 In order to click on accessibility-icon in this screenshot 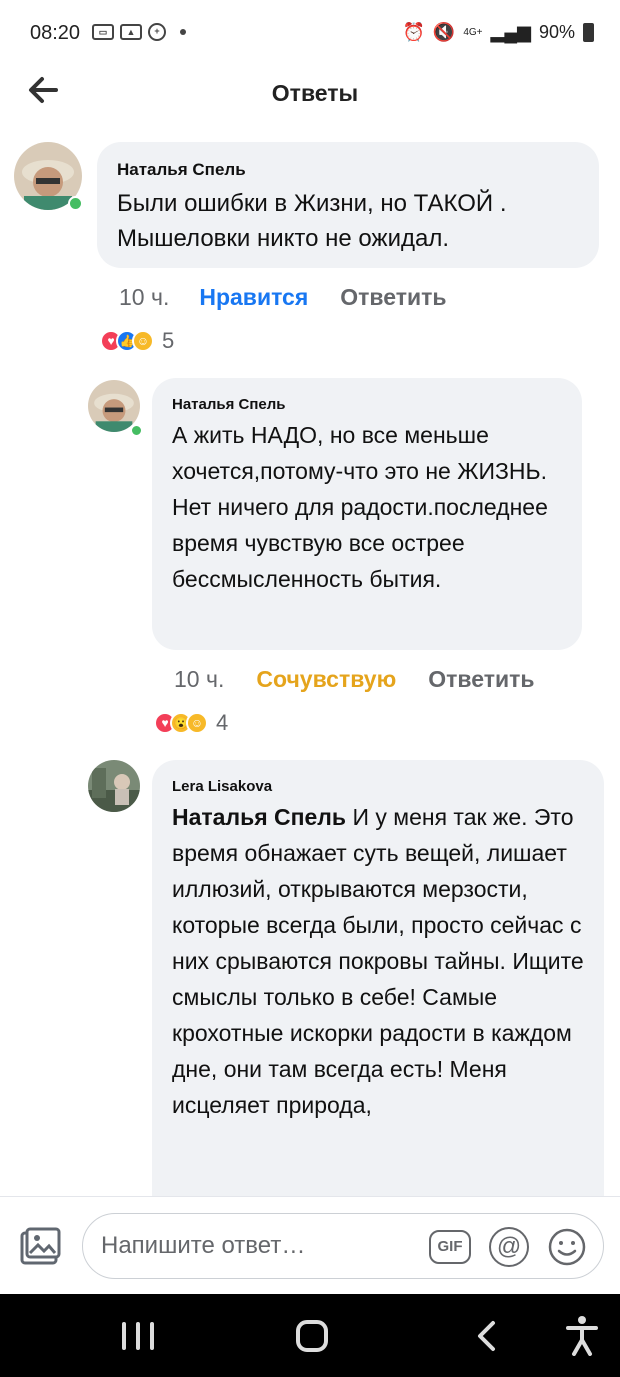, I will do `click(582, 1336)`.